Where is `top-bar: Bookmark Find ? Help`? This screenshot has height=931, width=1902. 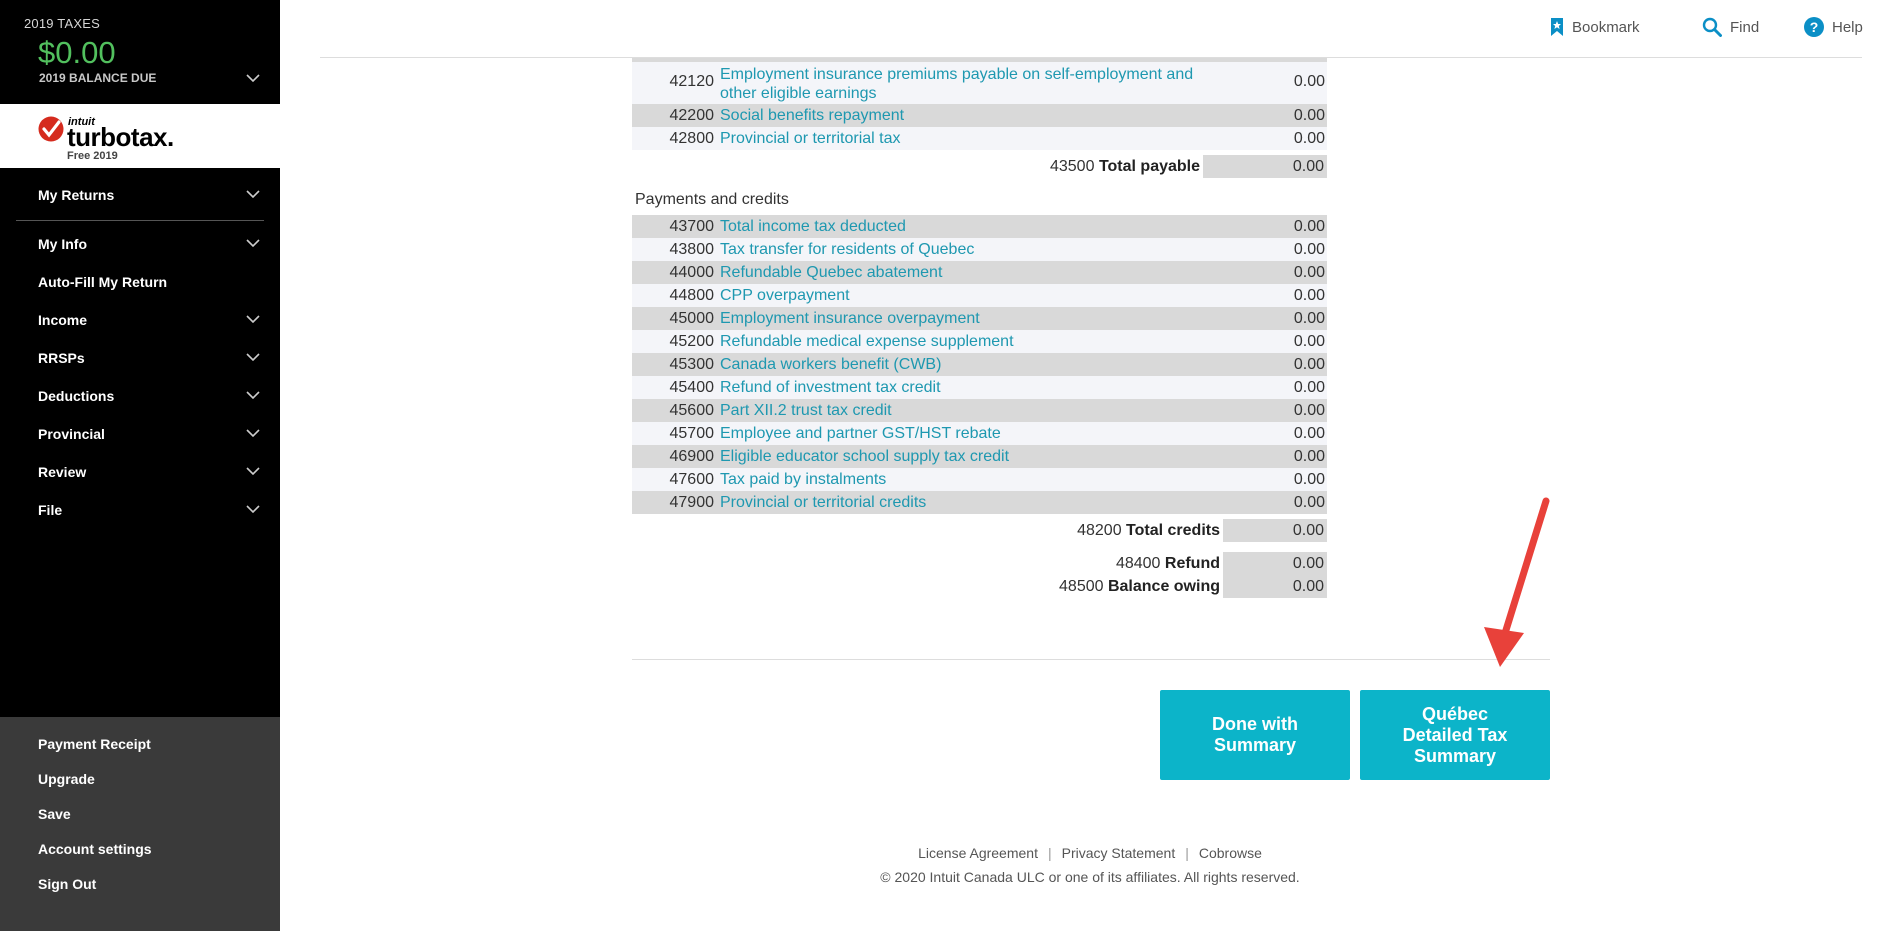
top-bar: Bookmark Find ? Help is located at coordinates (1091, 29).